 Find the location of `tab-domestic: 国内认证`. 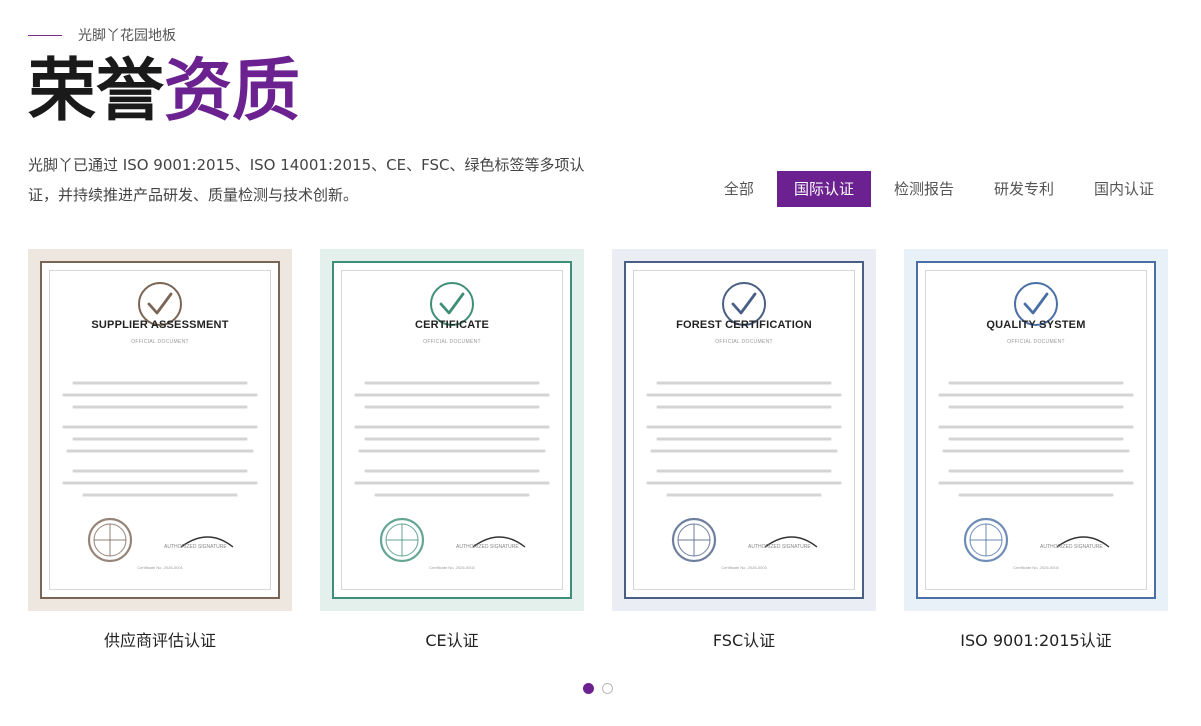

tab-domestic: 国内认证 is located at coordinates (1124, 189).